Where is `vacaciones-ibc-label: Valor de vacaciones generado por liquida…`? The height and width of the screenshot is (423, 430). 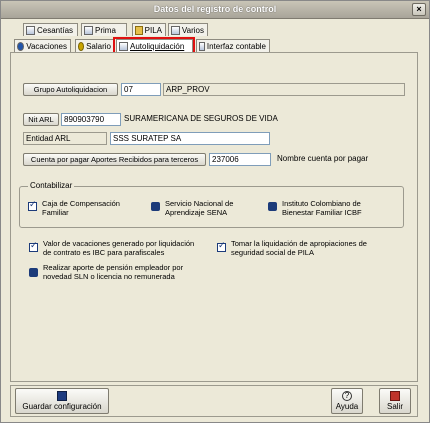
vacaciones-ibc-label: Valor de vacaciones generado por liquida… is located at coordinates (119, 248).